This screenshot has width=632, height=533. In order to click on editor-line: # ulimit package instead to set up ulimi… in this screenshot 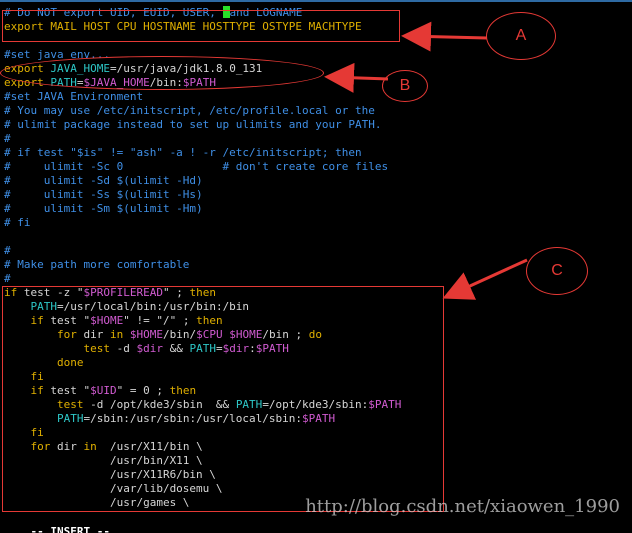, I will do `click(314, 125)`.